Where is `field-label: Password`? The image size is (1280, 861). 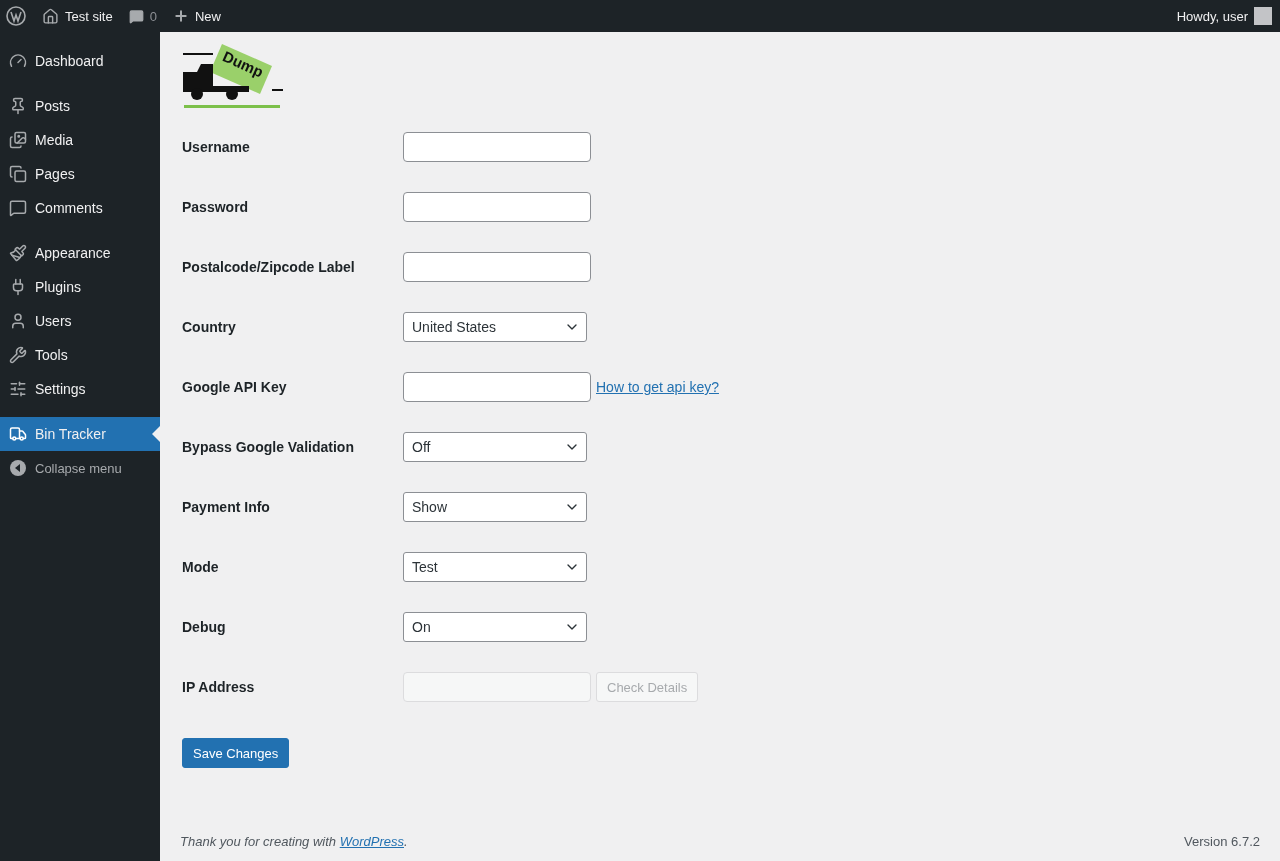
field-label: Password is located at coordinates (216, 207).